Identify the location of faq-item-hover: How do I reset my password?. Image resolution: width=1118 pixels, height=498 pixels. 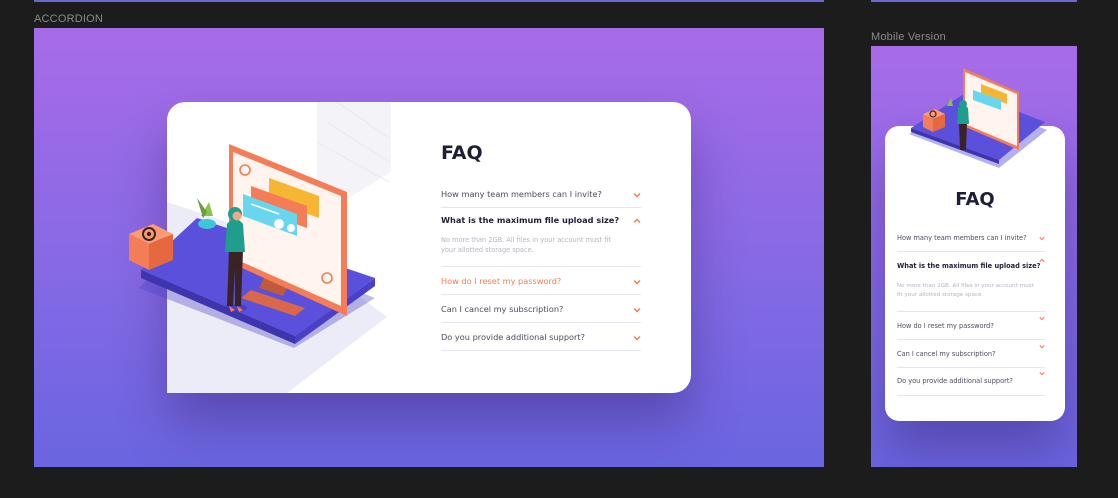
(541, 281).